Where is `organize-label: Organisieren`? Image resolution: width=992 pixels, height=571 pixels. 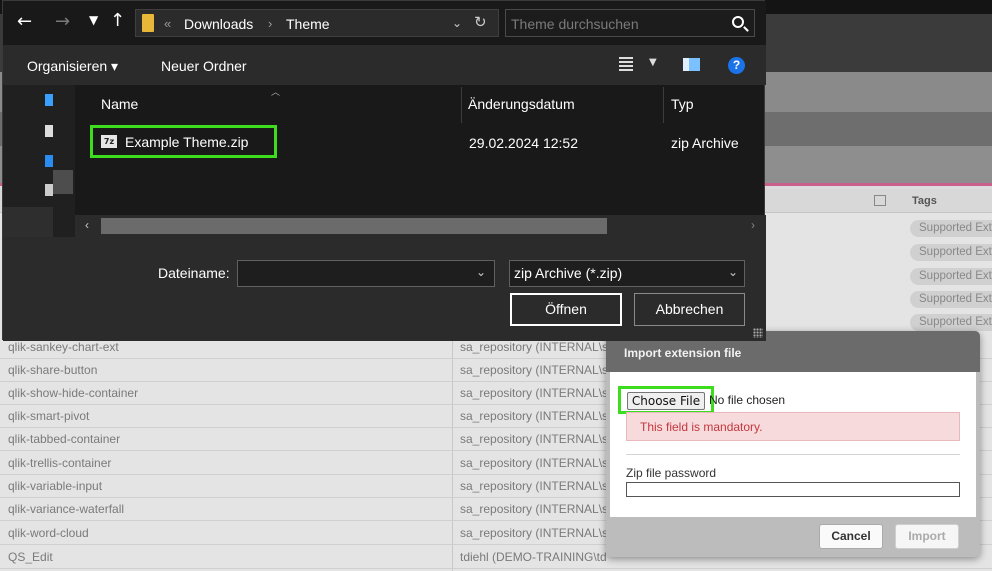
organize-label: Organisieren is located at coordinates (67, 66).